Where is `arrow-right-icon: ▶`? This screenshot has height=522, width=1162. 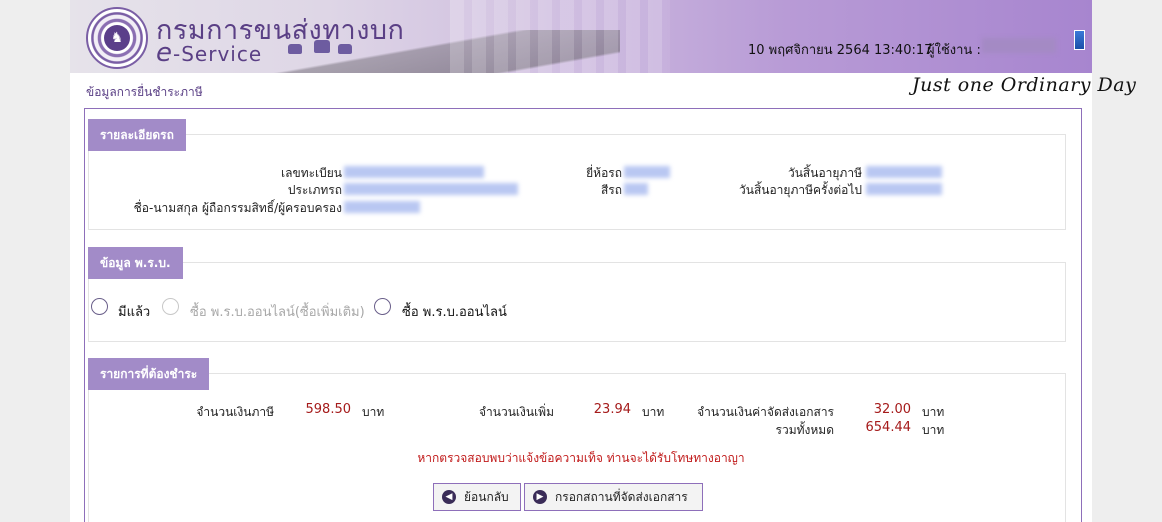
arrow-right-icon: ▶ is located at coordinates (540, 497).